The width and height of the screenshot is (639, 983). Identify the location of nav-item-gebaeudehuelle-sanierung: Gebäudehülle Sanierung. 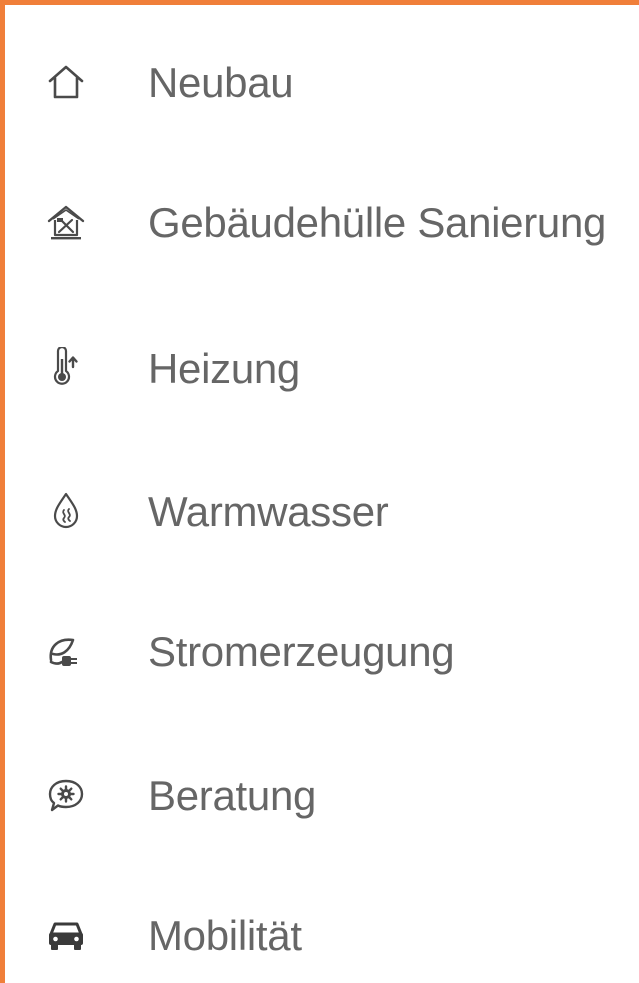
(322, 223).